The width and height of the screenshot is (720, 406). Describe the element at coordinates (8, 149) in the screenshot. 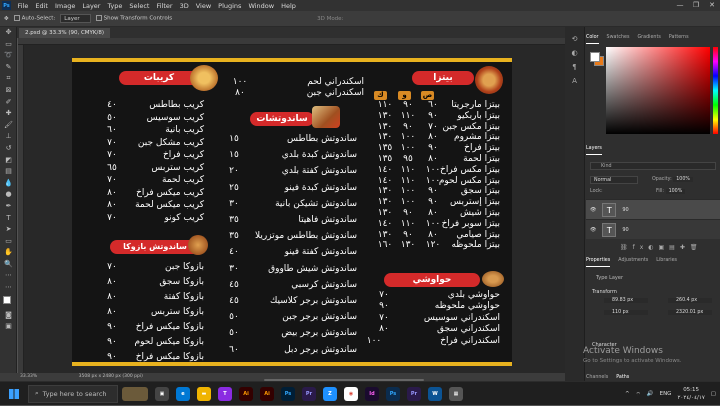

I see `history-brush-icon: ↺` at that location.